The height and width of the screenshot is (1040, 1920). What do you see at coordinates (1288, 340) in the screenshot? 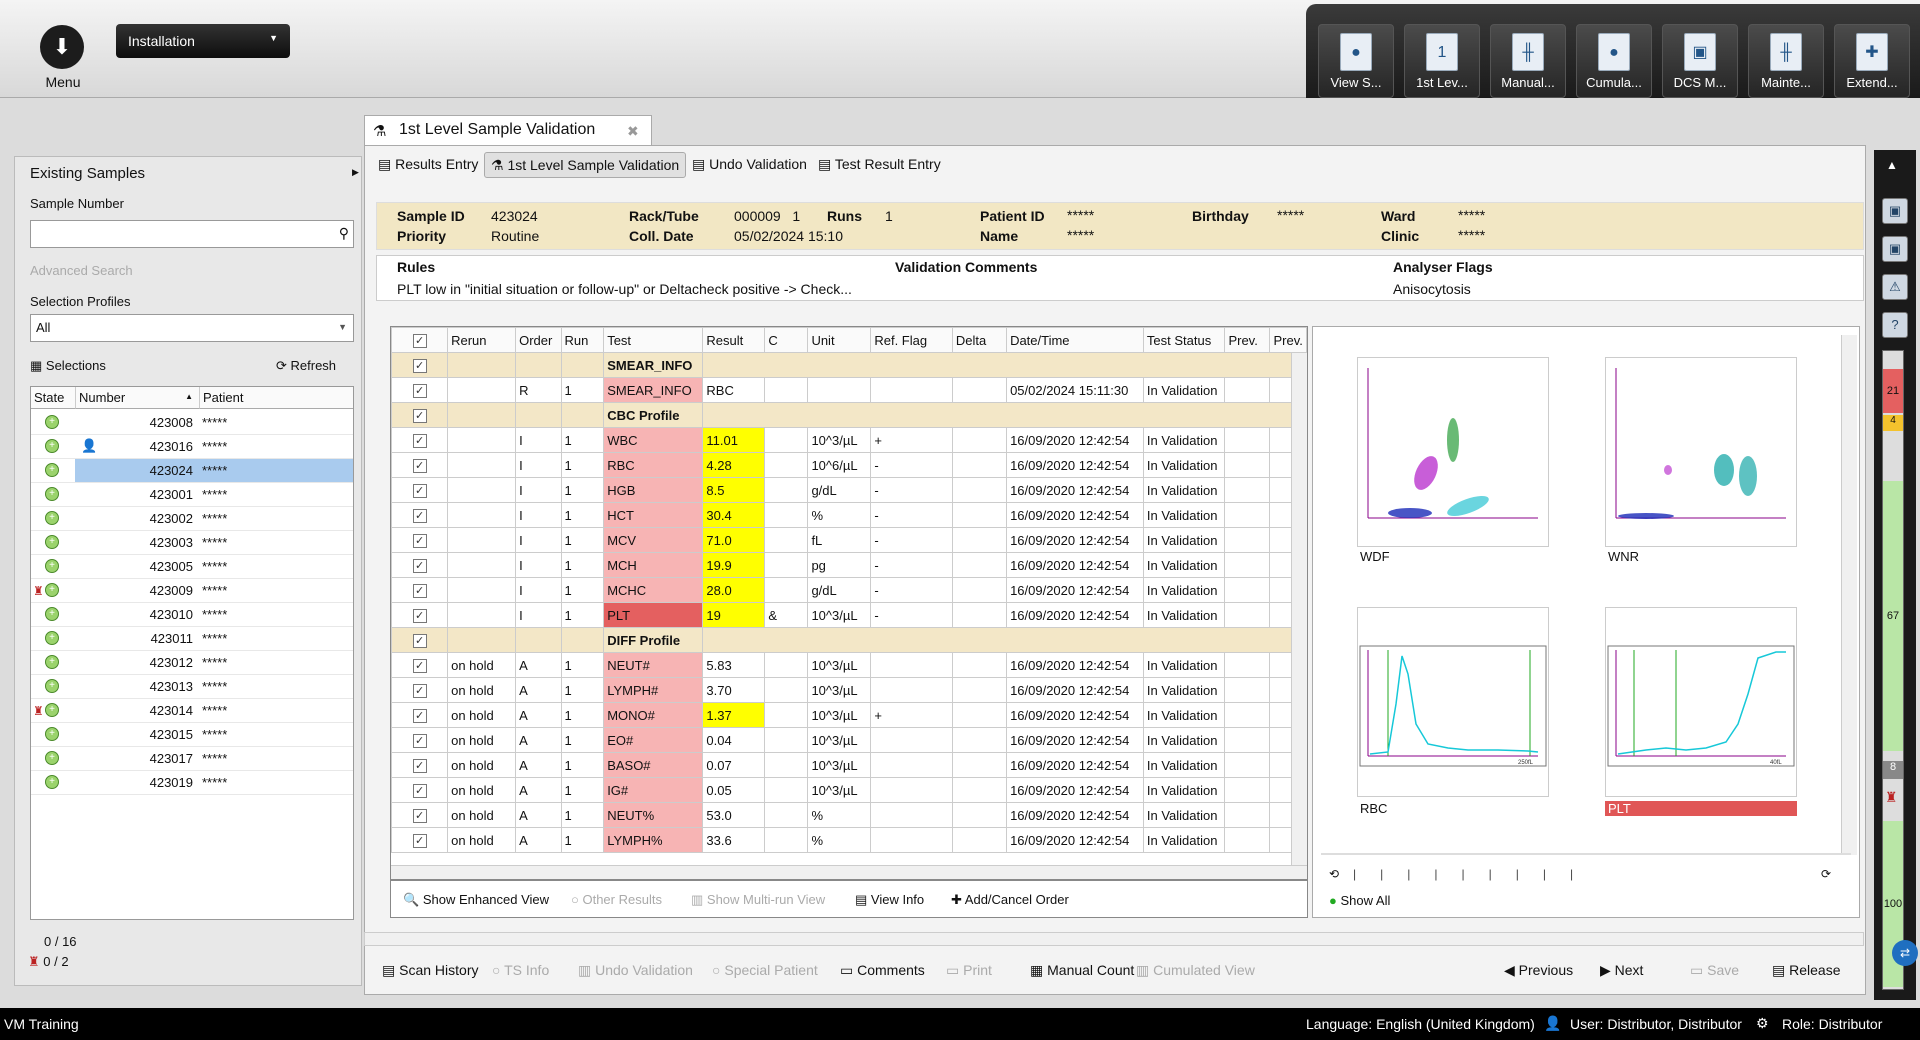
I see `col-prev-2: Prev.` at bounding box center [1288, 340].